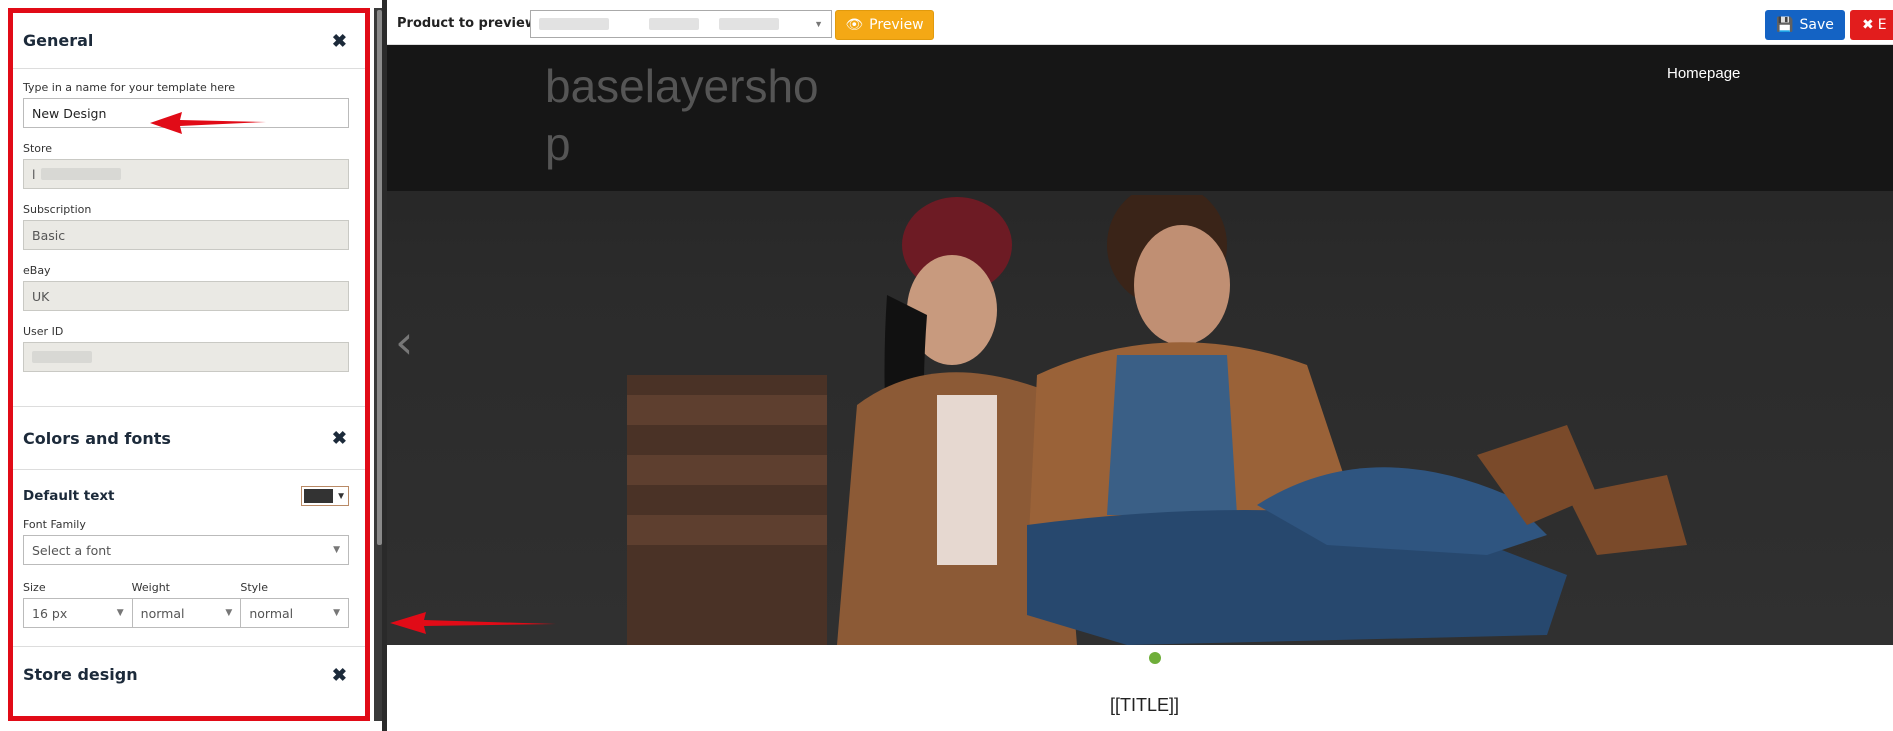  What do you see at coordinates (80, 674) in the screenshot?
I see `store-design-section-title: Store design` at bounding box center [80, 674].